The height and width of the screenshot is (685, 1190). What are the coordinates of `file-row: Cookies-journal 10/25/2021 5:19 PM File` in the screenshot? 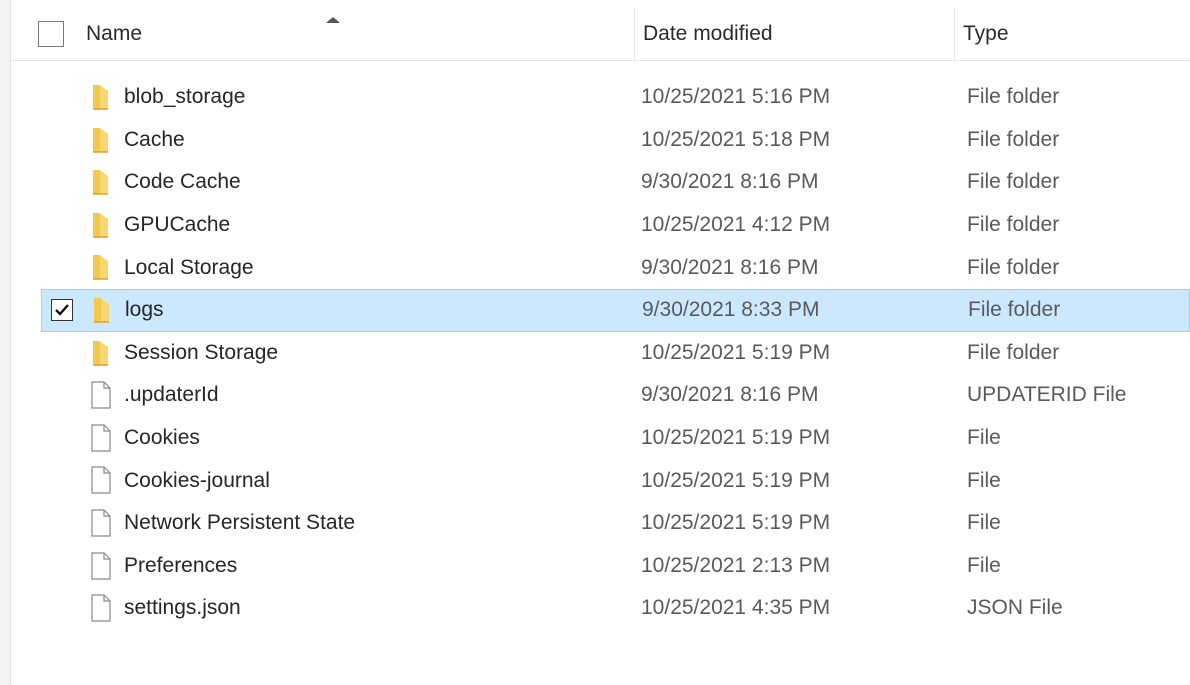 It's located at (600, 480).